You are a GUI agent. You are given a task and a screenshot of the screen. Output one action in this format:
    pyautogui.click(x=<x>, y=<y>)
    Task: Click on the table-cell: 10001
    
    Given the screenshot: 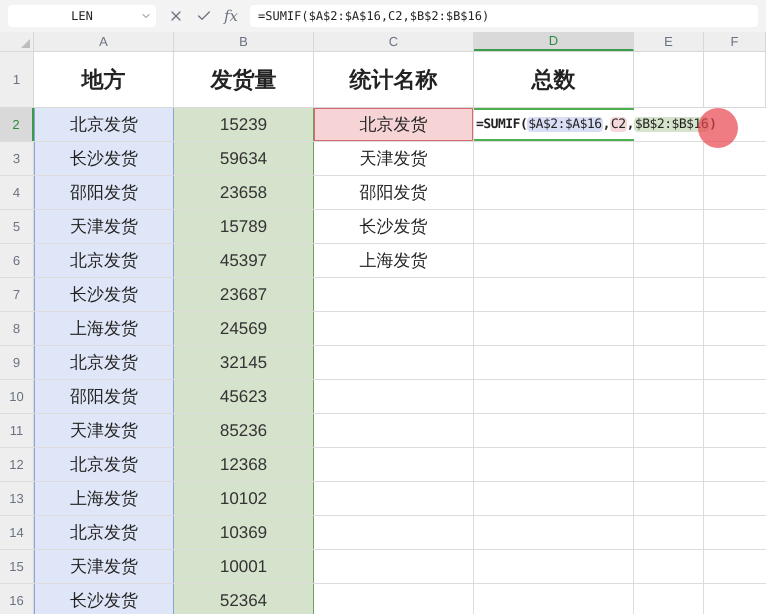 What is the action you would take?
    pyautogui.click(x=244, y=566)
    